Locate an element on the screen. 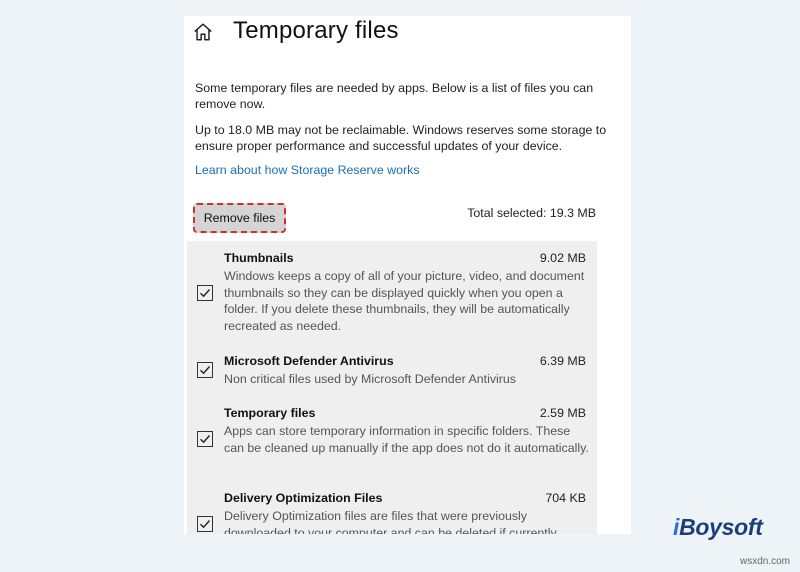 The height and width of the screenshot is (572, 800). item-size: 704 KB is located at coordinates (565, 498).